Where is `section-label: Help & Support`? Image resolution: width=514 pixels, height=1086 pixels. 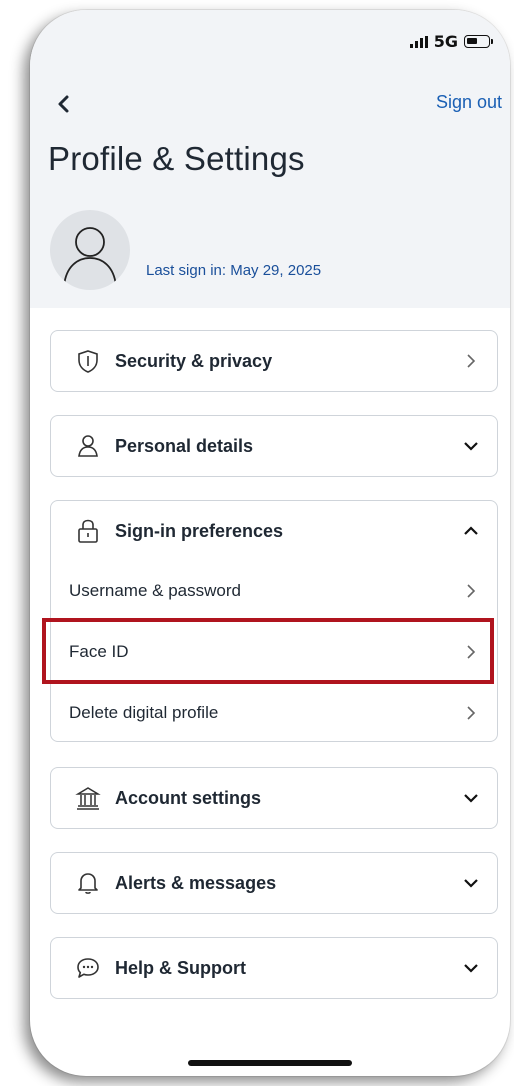
section-label: Help & Support is located at coordinates (180, 967).